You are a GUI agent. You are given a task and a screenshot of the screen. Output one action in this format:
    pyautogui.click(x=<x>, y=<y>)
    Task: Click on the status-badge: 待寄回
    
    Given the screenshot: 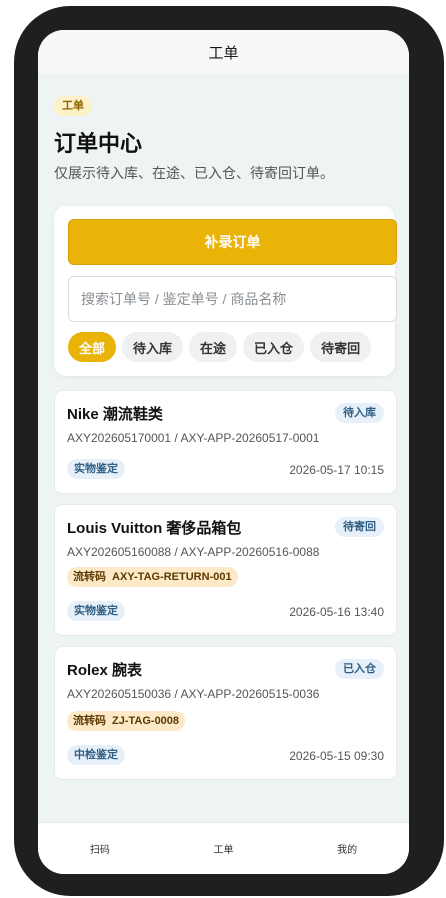 What is the action you would take?
    pyautogui.click(x=359, y=527)
    